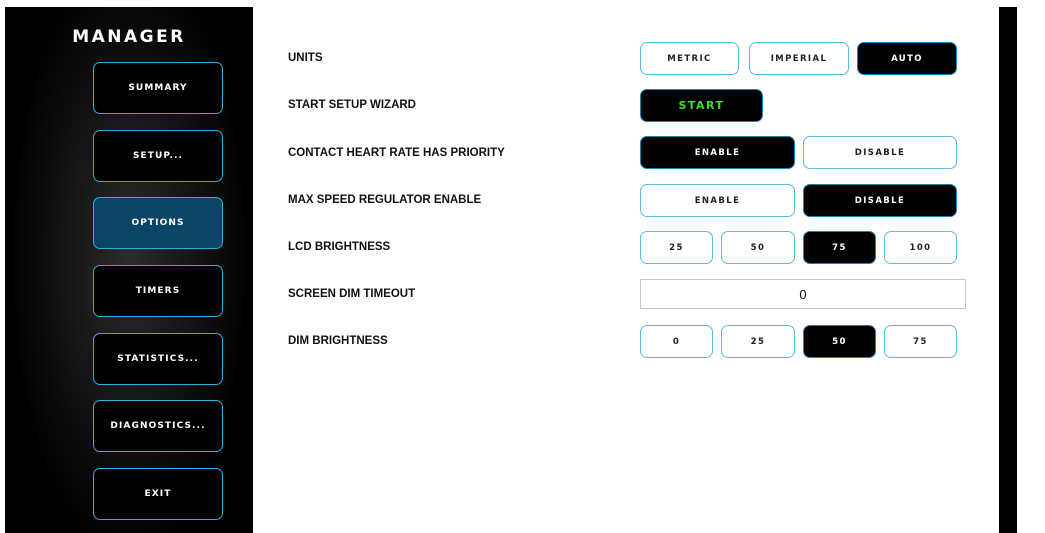 Image resolution: width=1045 pixels, height=533 pixels. What do you see at coordinates (839, 247) in the screenshot?
I see `lcd-brightness-75-button: 75` at bounding box center [839, 247].